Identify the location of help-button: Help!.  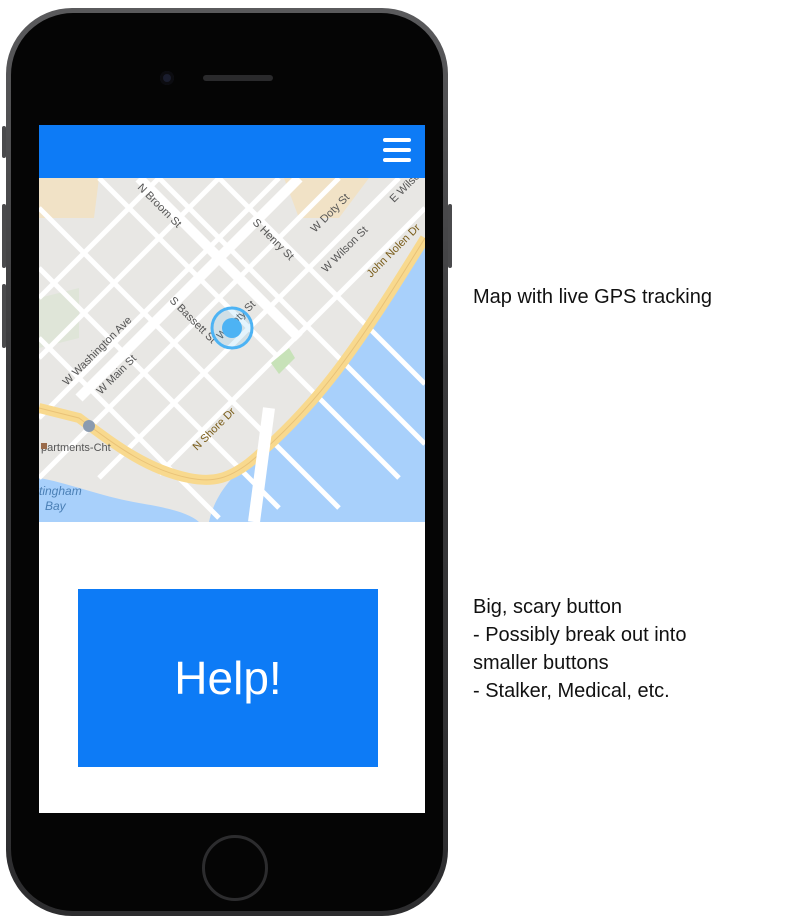
(228, 678).